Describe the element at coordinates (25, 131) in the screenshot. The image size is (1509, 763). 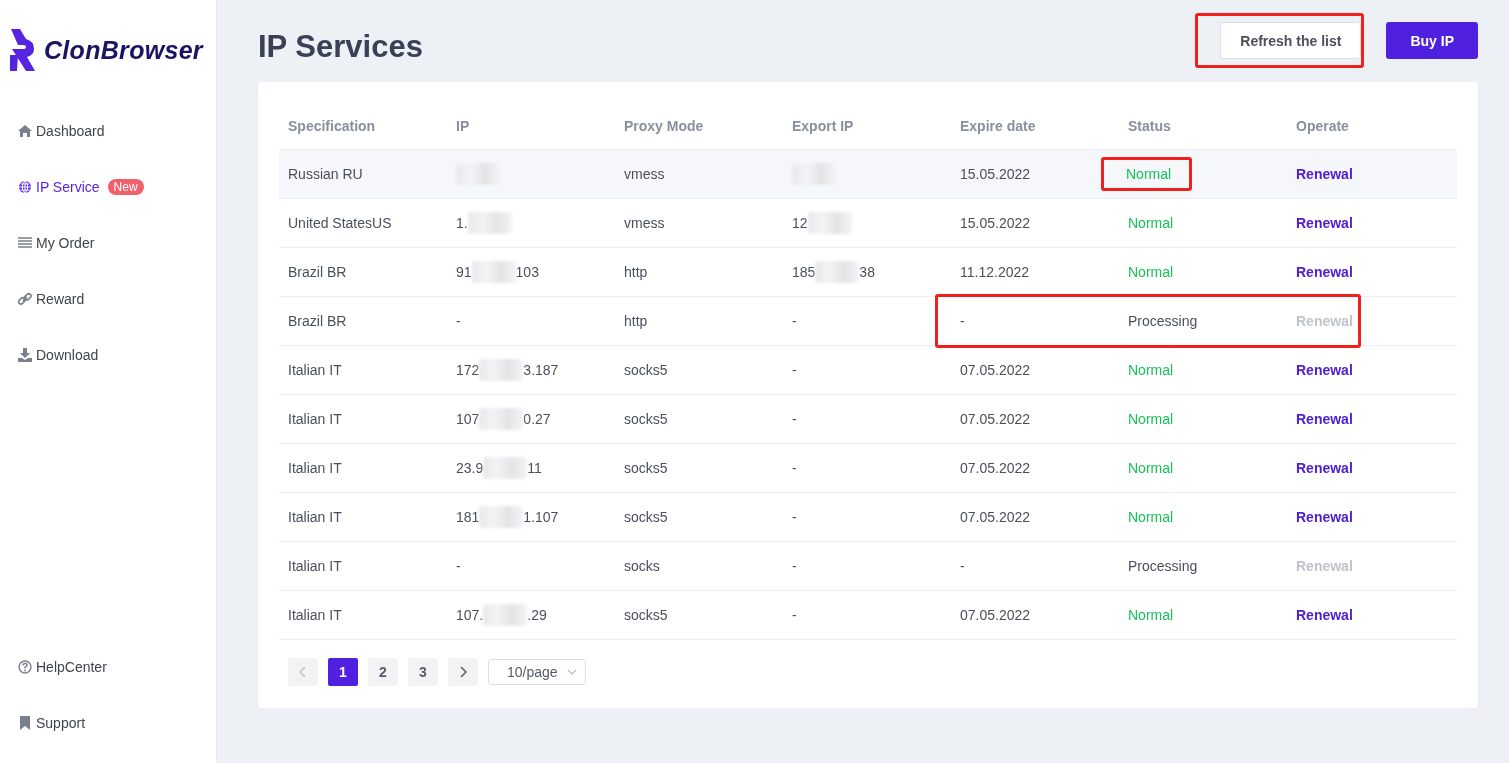
I see `home-icon` at that location.